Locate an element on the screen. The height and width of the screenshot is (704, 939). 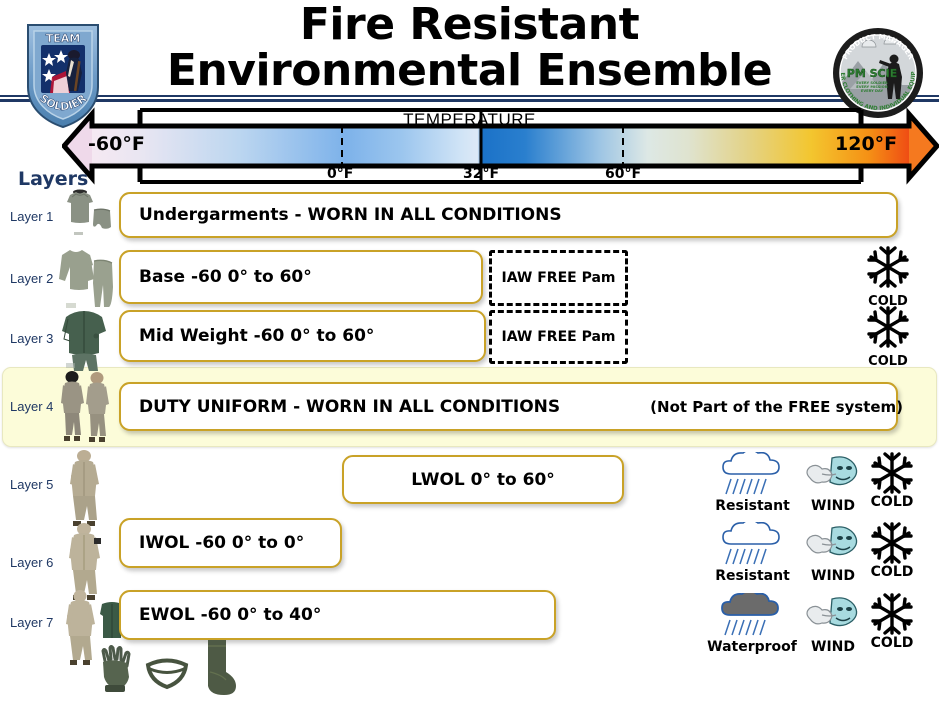
neck-gaiter-icon is located at coordinates (167, 674).